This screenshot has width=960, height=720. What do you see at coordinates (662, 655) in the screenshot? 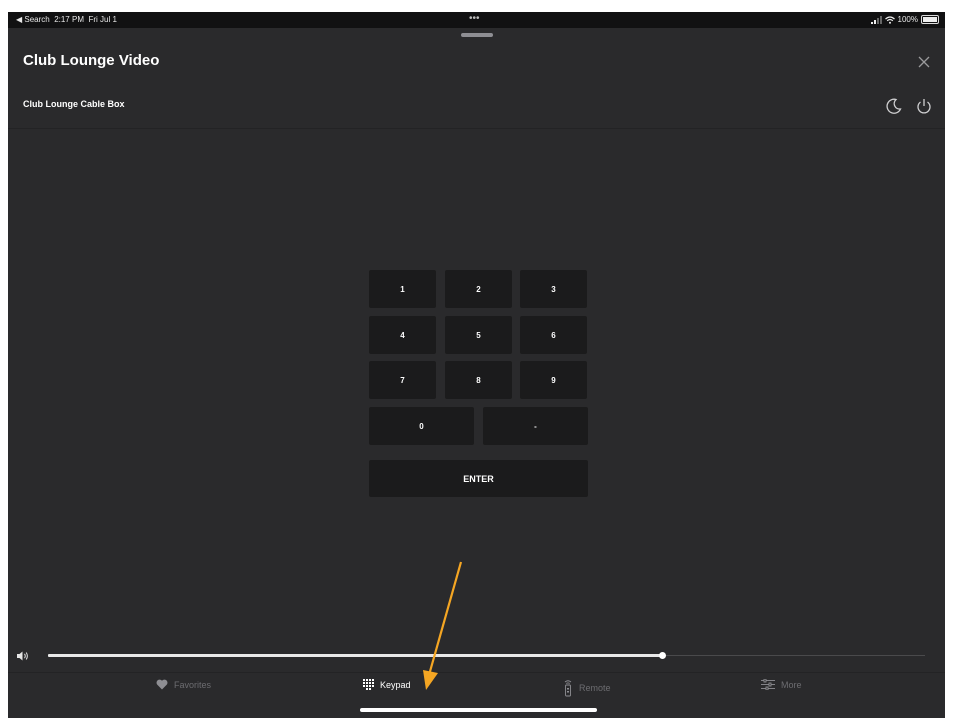
I see `volume-slider-thumb` at bounding box center [662, 655].